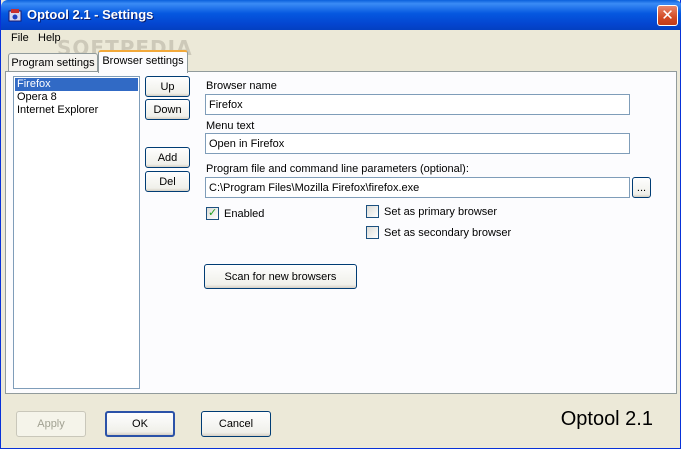  What do you see at coordinates (280, 276) in the screenshot?
I see `scan-browsers-button: Scan for new browsers` at bounding box center [280, 276].